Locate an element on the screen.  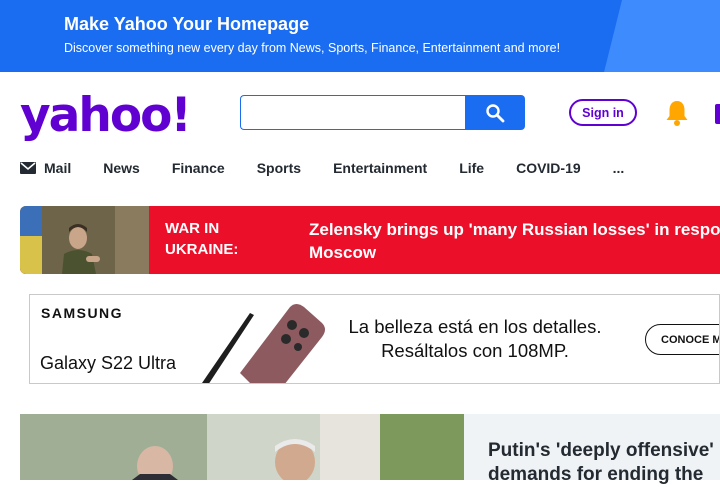
ad-tagline-line1: La belleza está en los detalles. is located at coordinates (475, 326).